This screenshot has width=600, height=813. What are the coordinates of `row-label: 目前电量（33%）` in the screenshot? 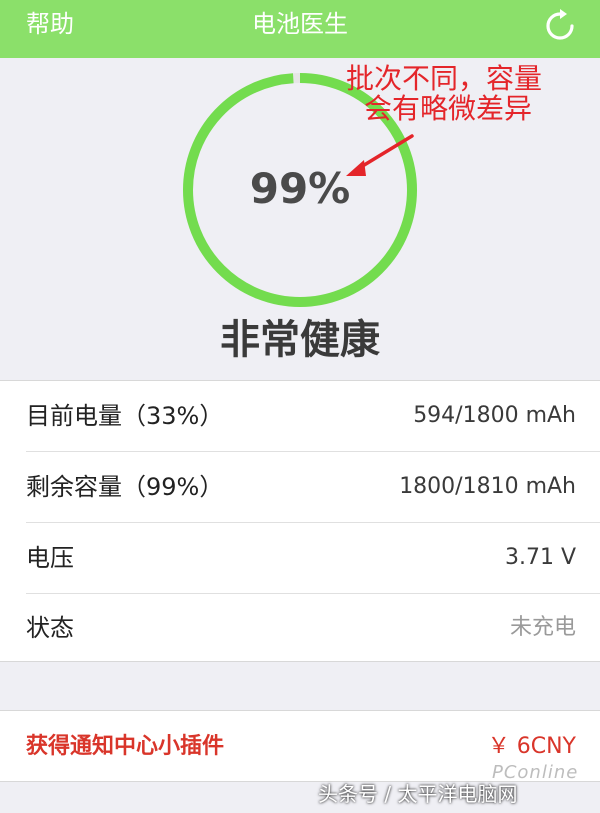 It's located at (125, 416).